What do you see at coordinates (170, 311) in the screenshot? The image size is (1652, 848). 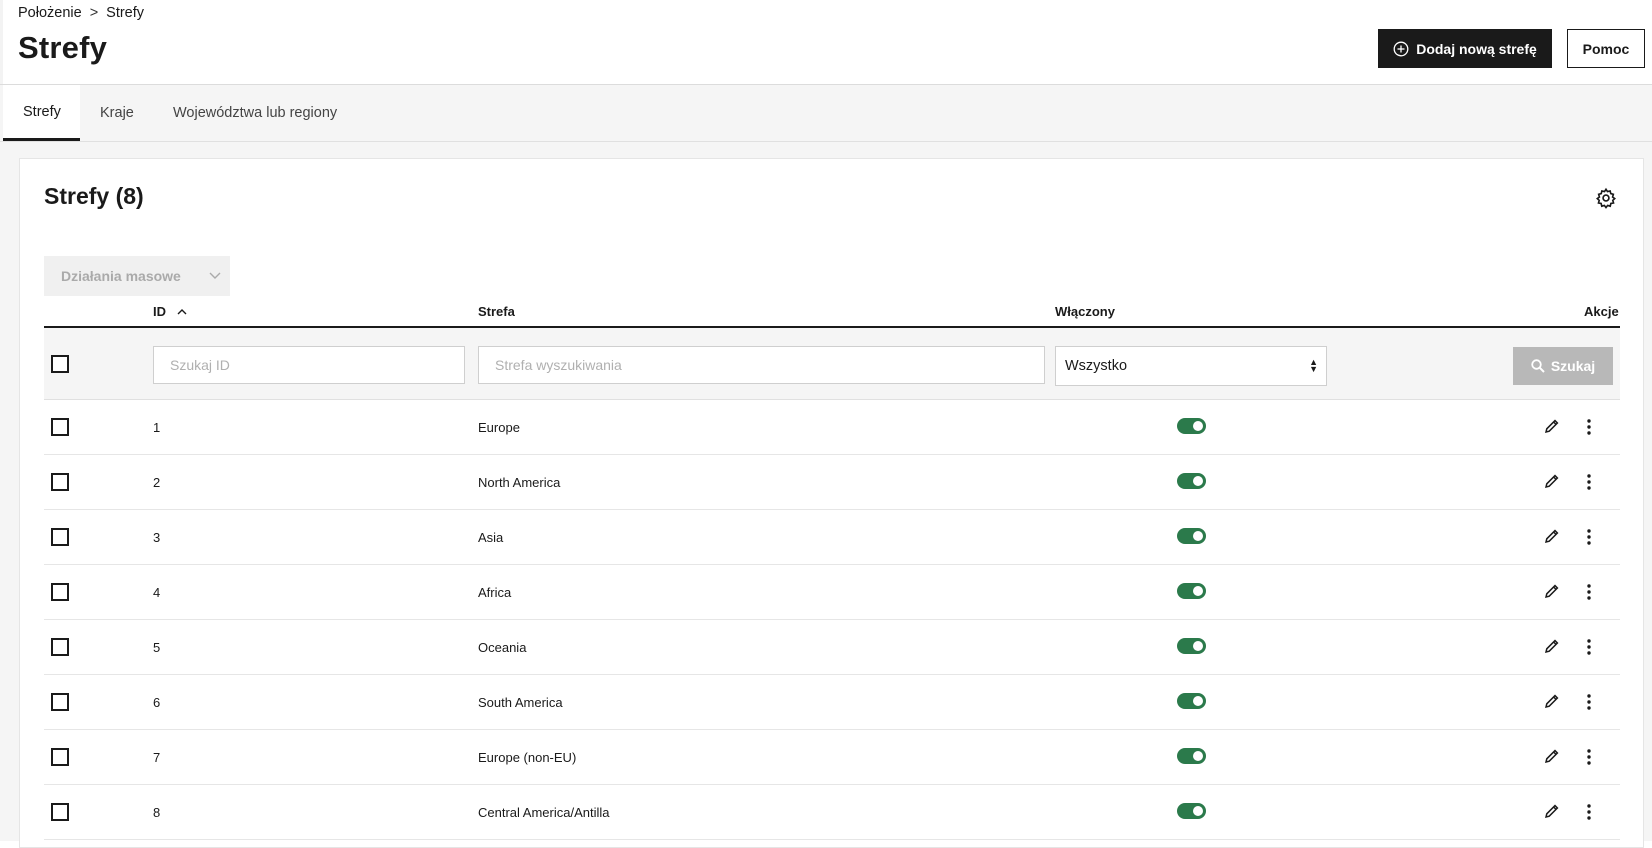 I see `column-header-id: ID` at bounding box center [170, 311].